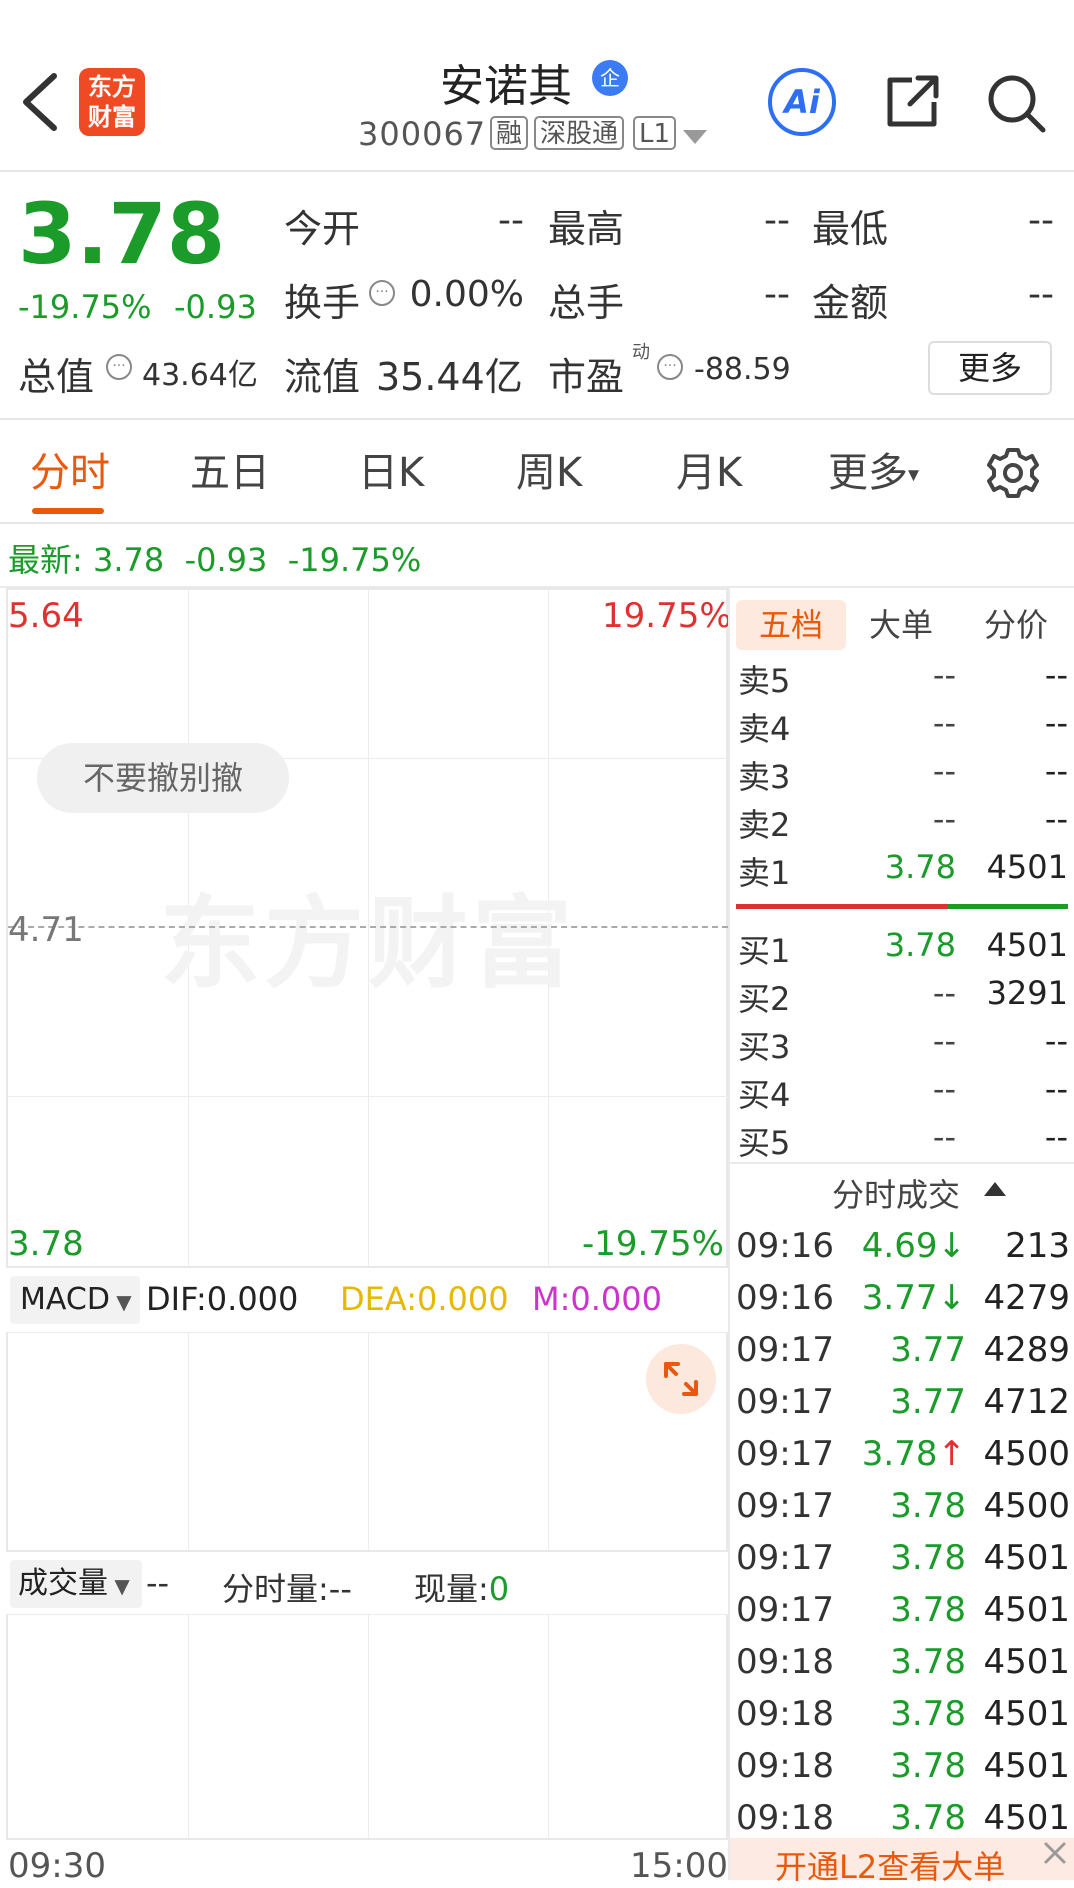 This screenshot has width=1074, height=1888. What do you see at coordinates (368, 927) in the screenshot?
I see `prev-close-line` at bounding box center [368, 927].